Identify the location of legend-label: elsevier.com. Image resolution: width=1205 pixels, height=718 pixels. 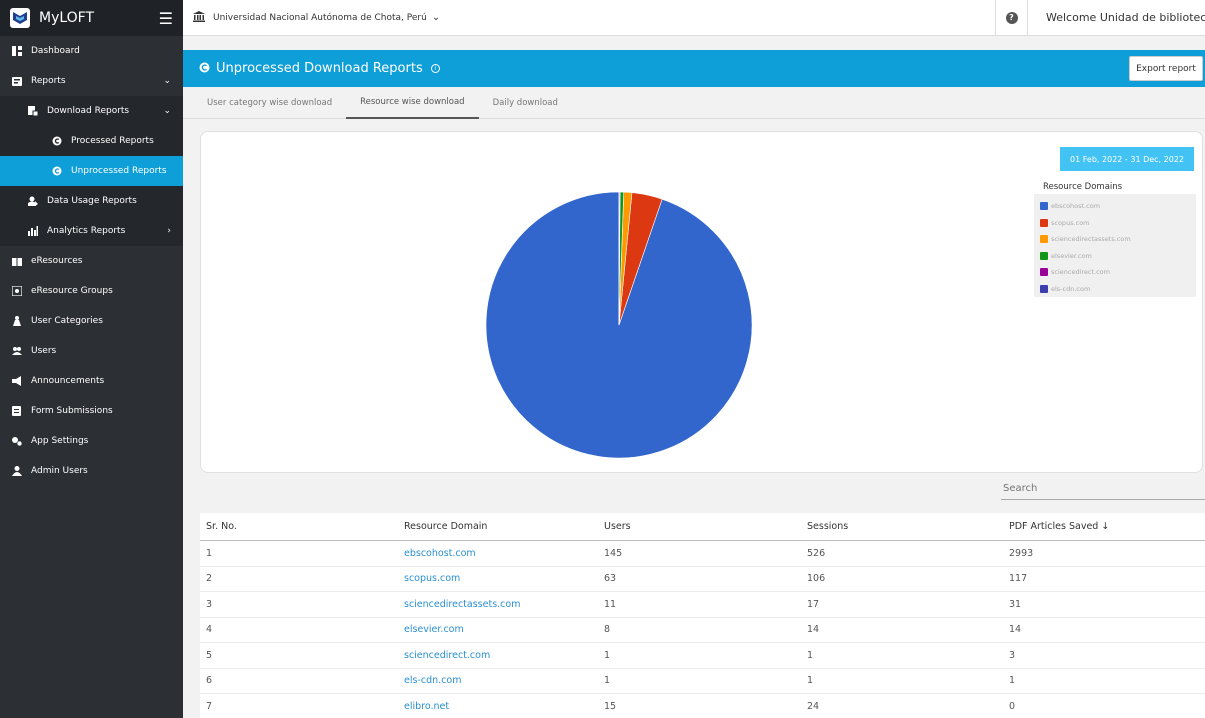
(1071, 255).